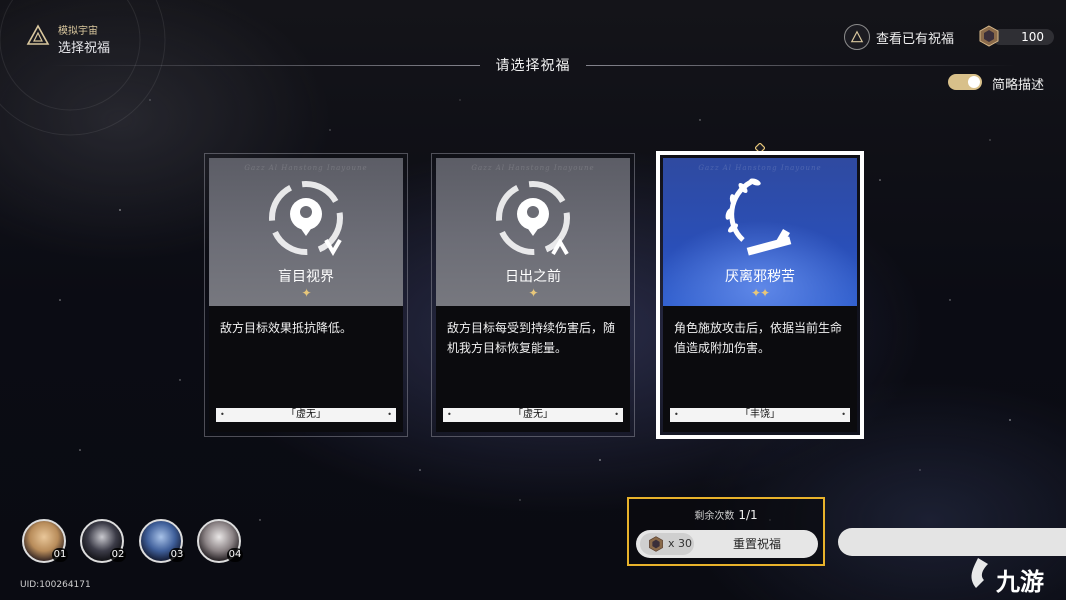  What do you see at coordinates (760, 277) in the screenshot?
I see `card-title: 厌离邪秽苦` at bounding box center [760, 277].